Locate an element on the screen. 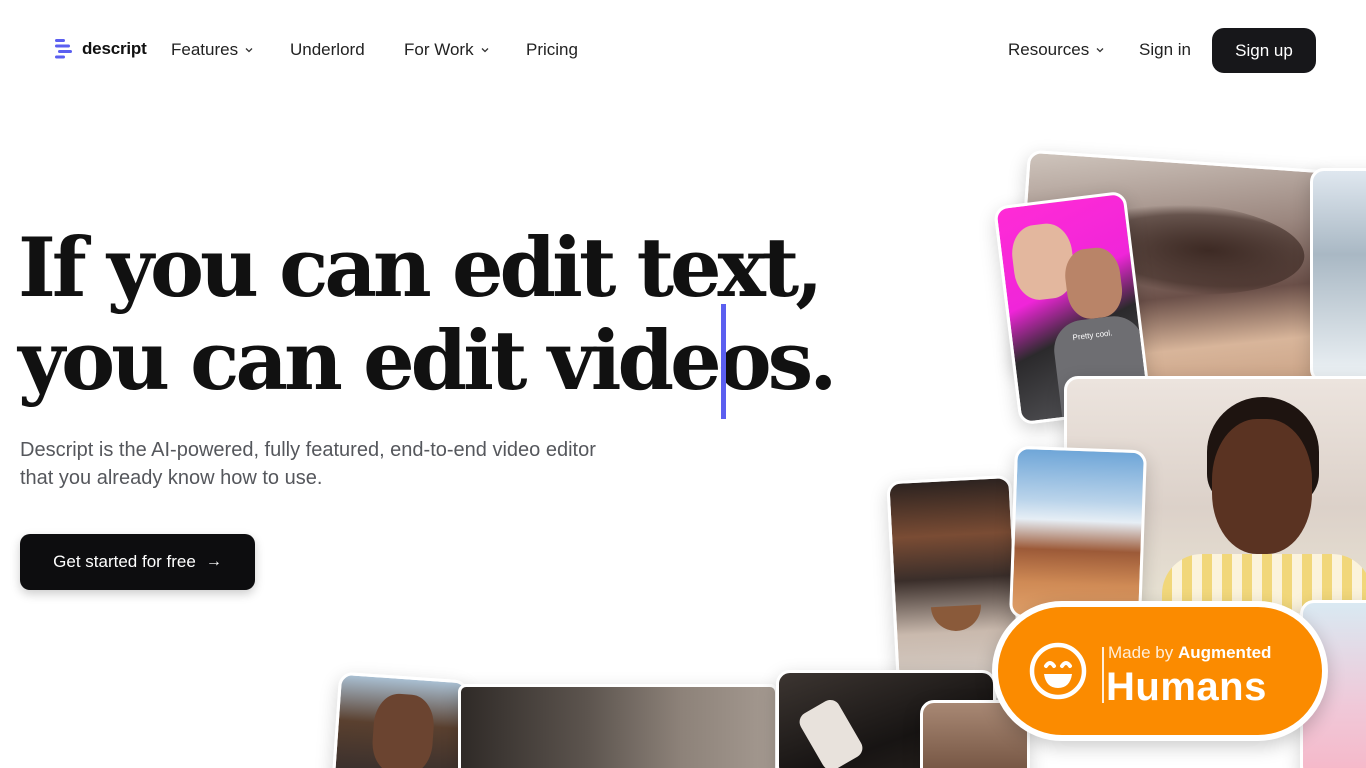  cup-shape is located at coordinates (831, 732).